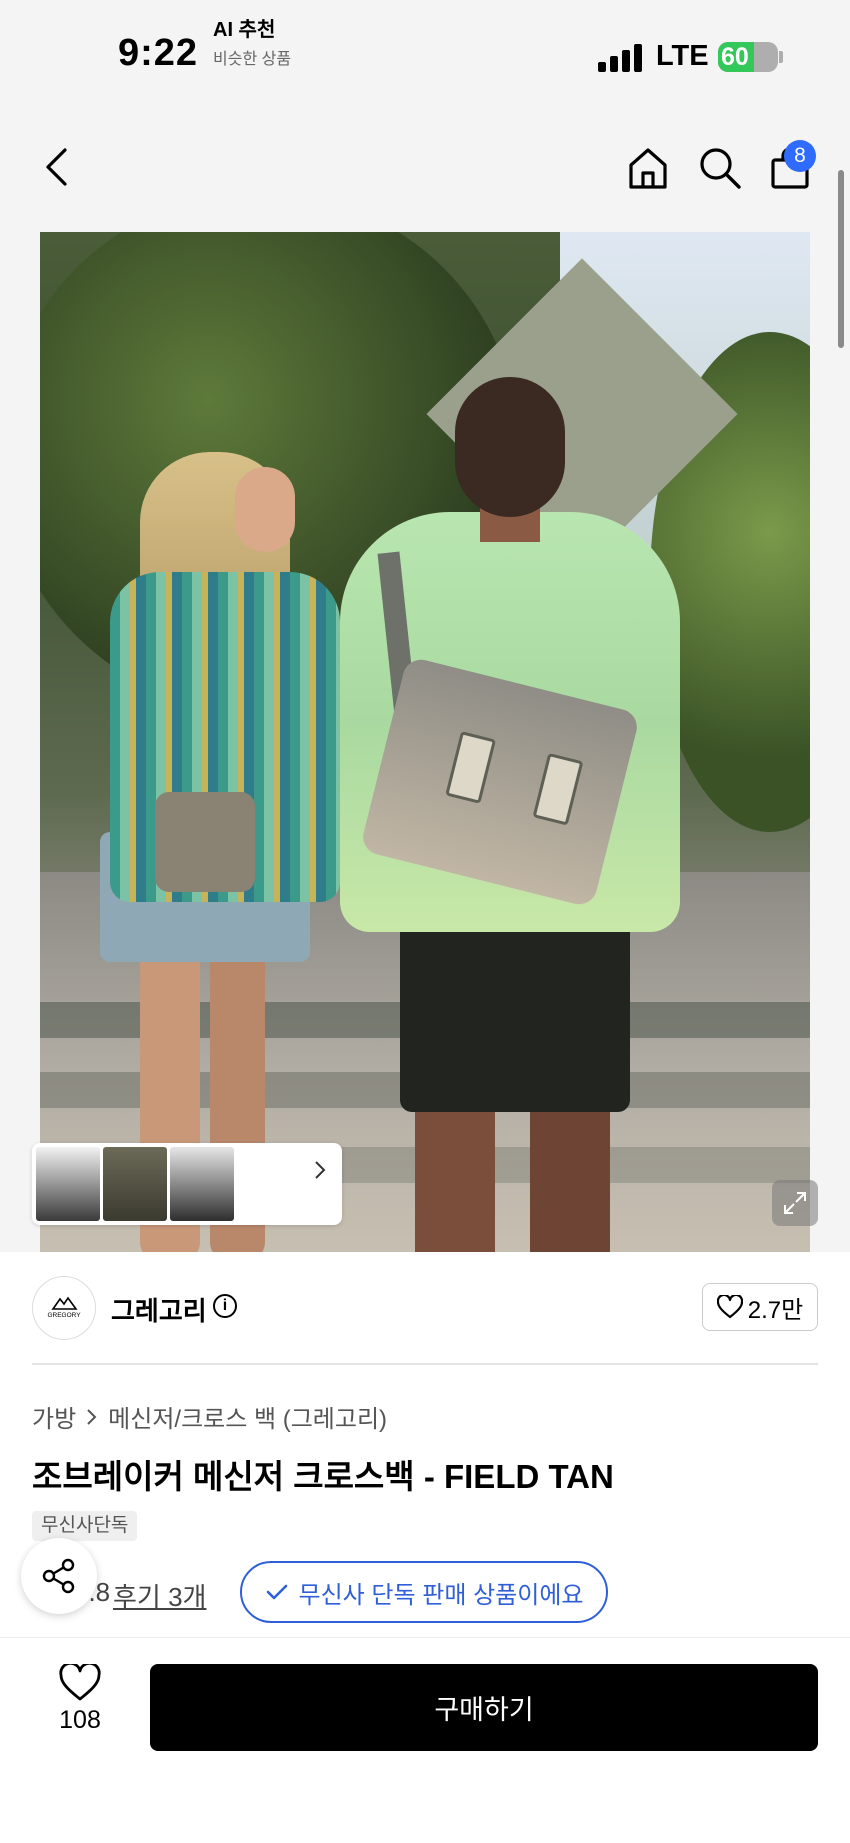  I want to click on share-icon, so click(58, 1576).